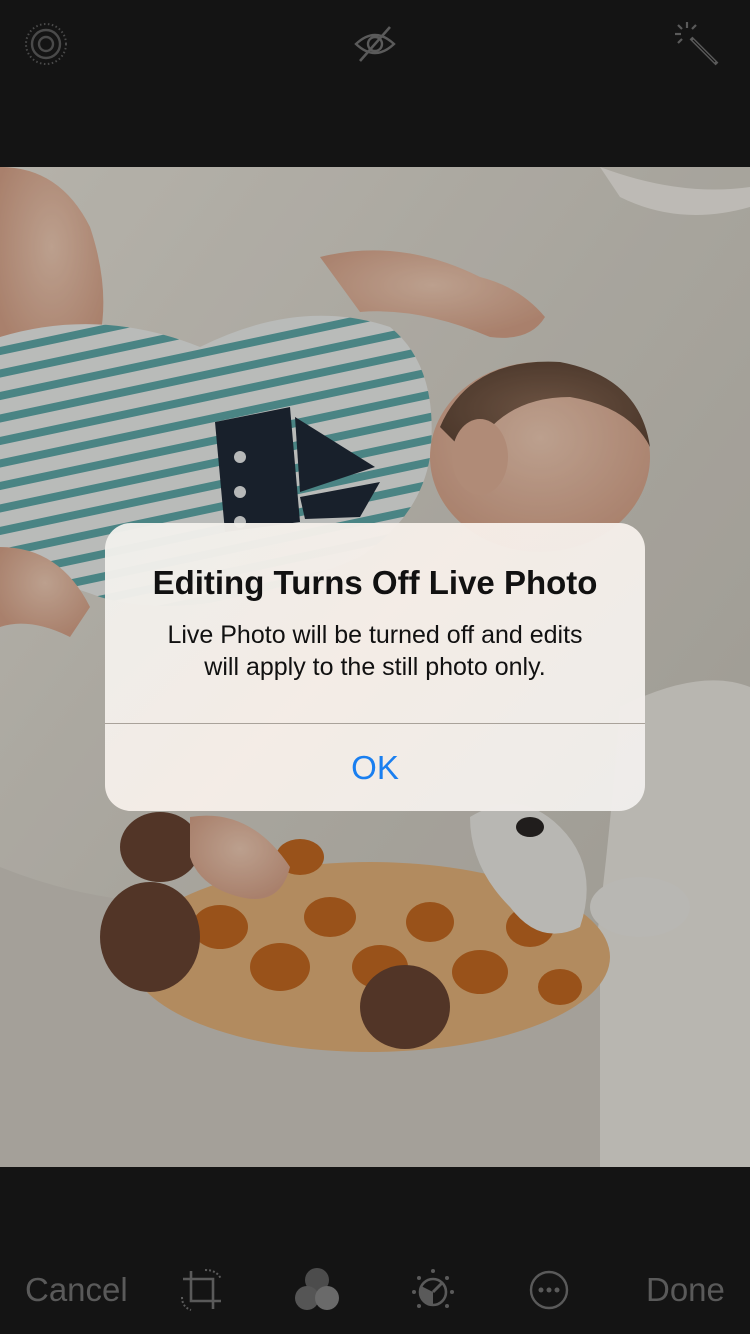 Image resolution: width=750 pixels, height=1334 pixels. What do you see at coordinates (317, 1290) in the screenshot?
I see `filters-icon` at bounding box center [317, 1290].